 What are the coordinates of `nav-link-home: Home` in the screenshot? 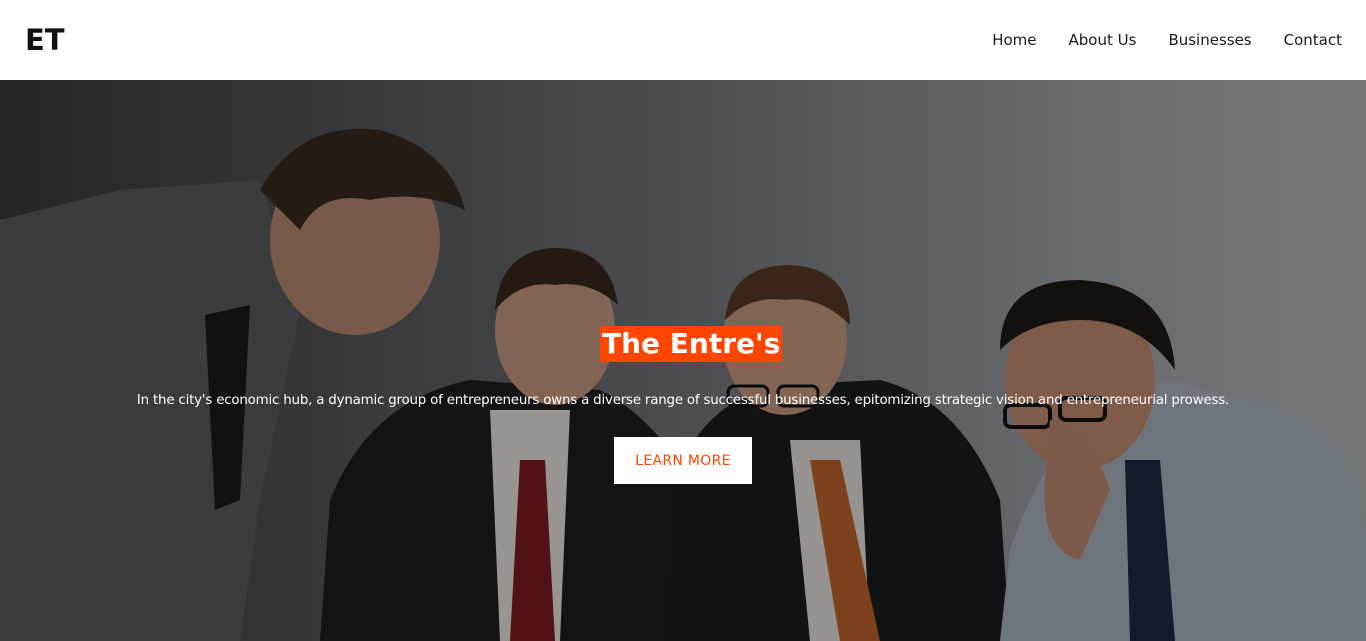 It's located at (1014, 40).